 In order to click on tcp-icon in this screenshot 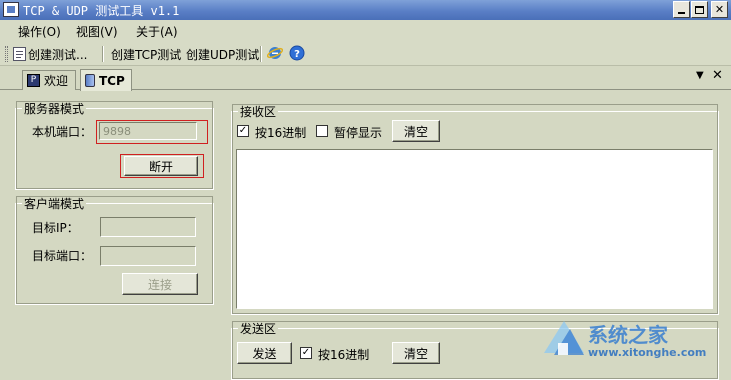, I will do `click(90, 80)`.